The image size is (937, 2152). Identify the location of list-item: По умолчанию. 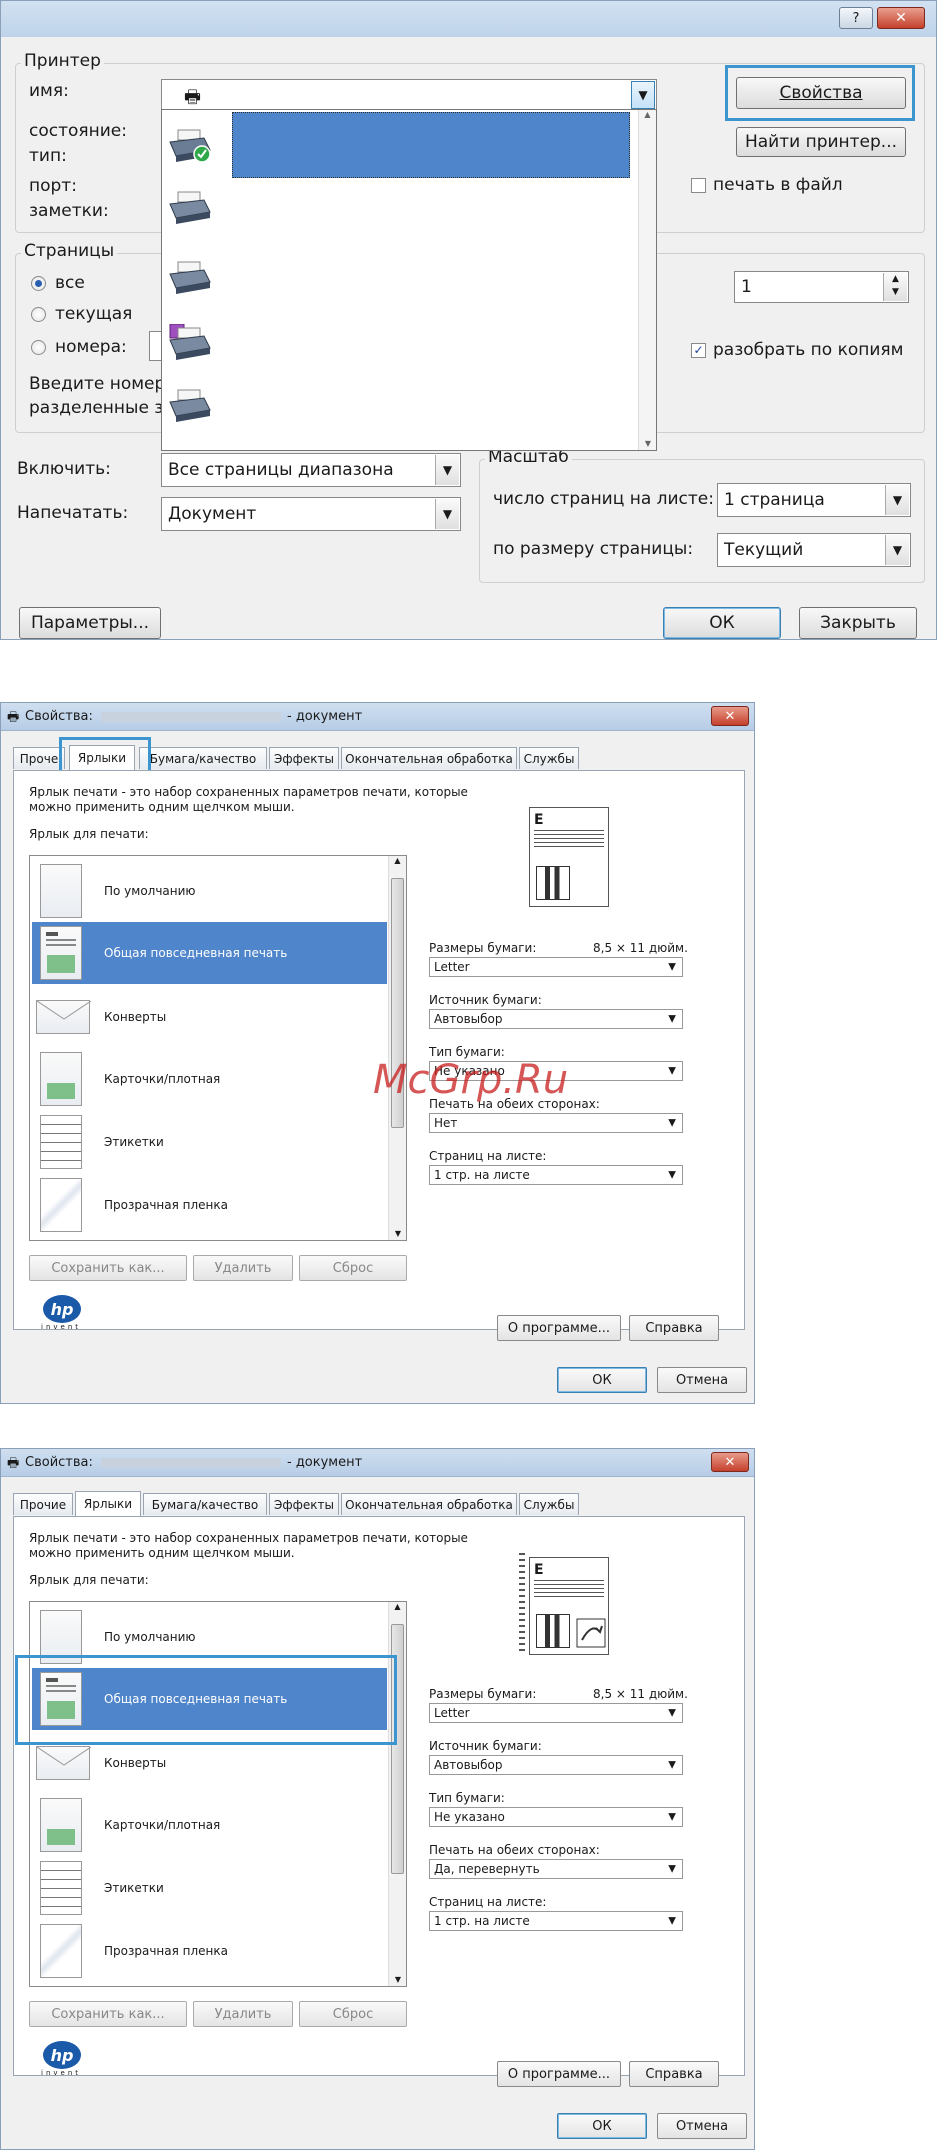
(209, 891).